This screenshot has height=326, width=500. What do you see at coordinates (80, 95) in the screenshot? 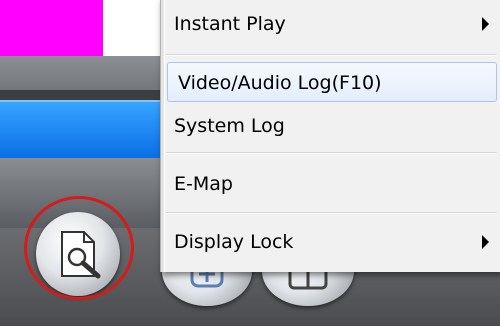
I see `divider` at bounding box center [80, 95].